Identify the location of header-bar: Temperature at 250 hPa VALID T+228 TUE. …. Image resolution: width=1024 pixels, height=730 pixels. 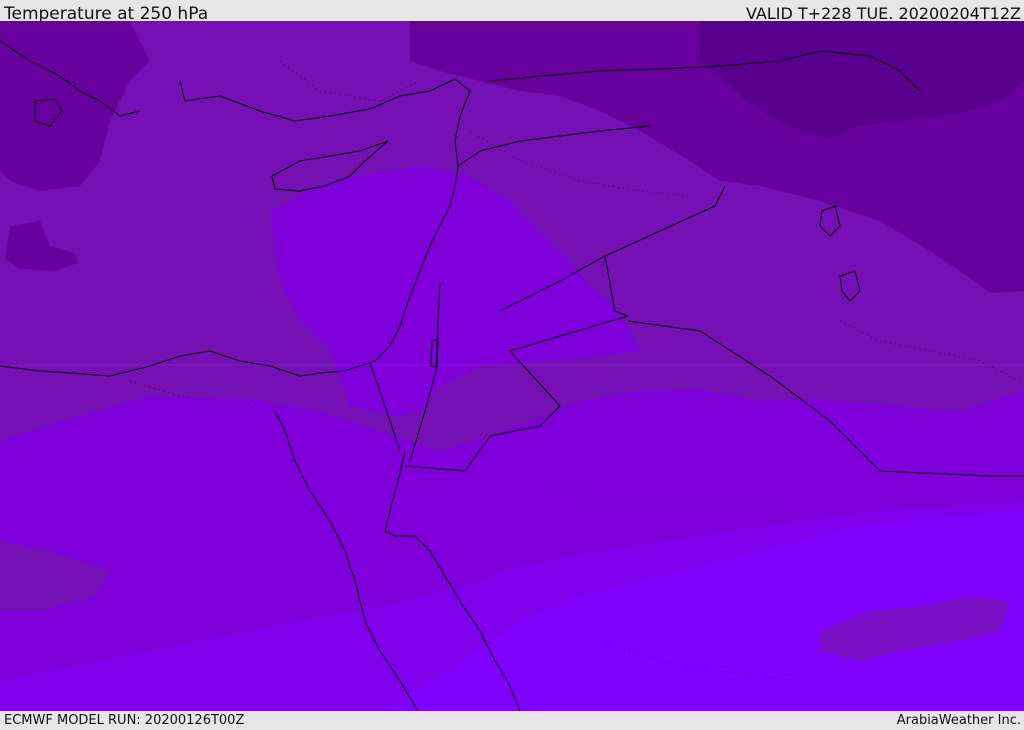
(512, 12).